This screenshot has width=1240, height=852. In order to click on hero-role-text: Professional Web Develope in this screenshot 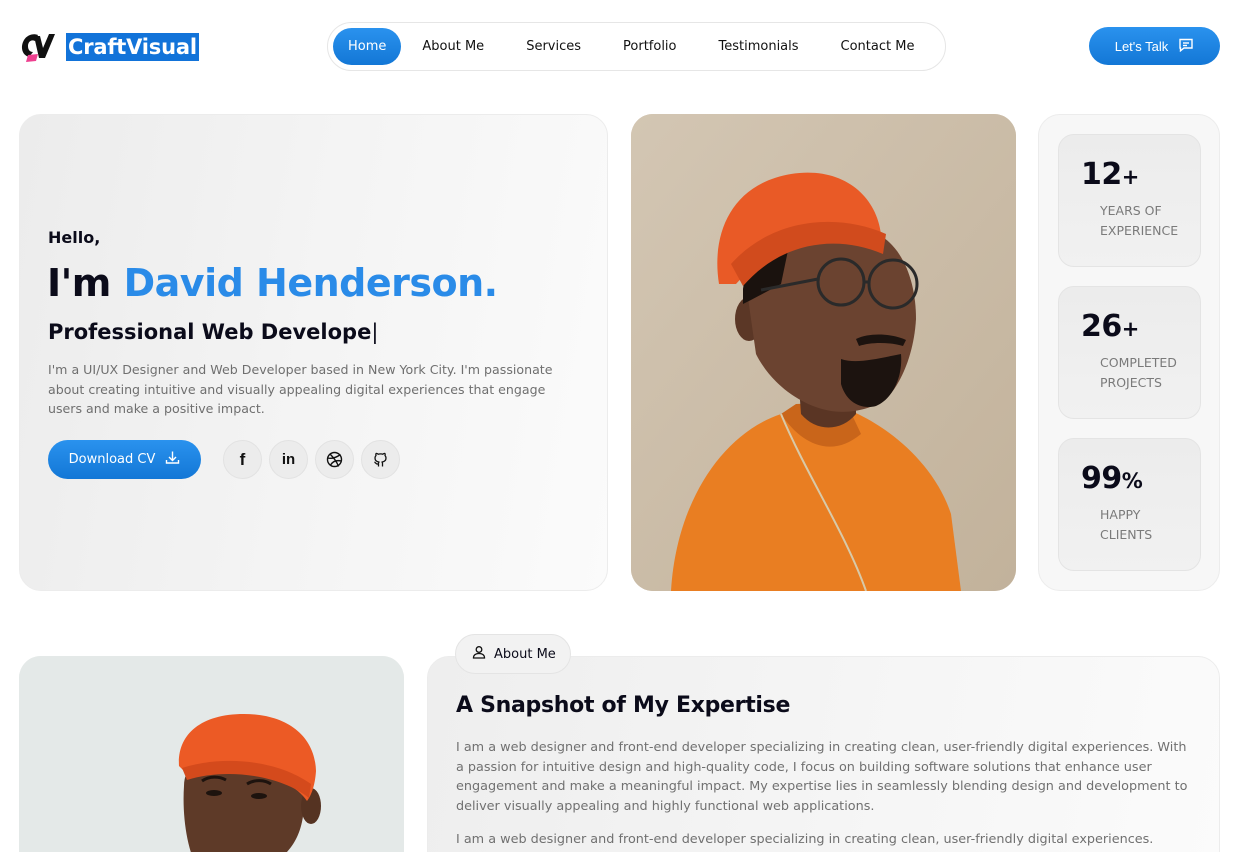, I will do `click(210, 332)`.